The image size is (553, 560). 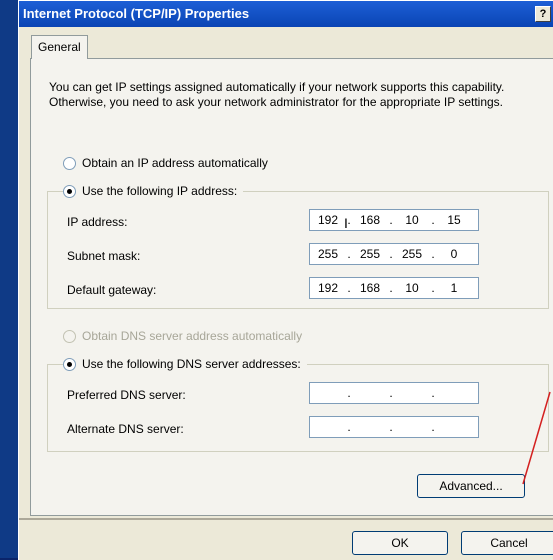 What do you see at coordinates (59, 47) in the screenshot?
I see `tab-general: General` at bounding box center [59, 47].